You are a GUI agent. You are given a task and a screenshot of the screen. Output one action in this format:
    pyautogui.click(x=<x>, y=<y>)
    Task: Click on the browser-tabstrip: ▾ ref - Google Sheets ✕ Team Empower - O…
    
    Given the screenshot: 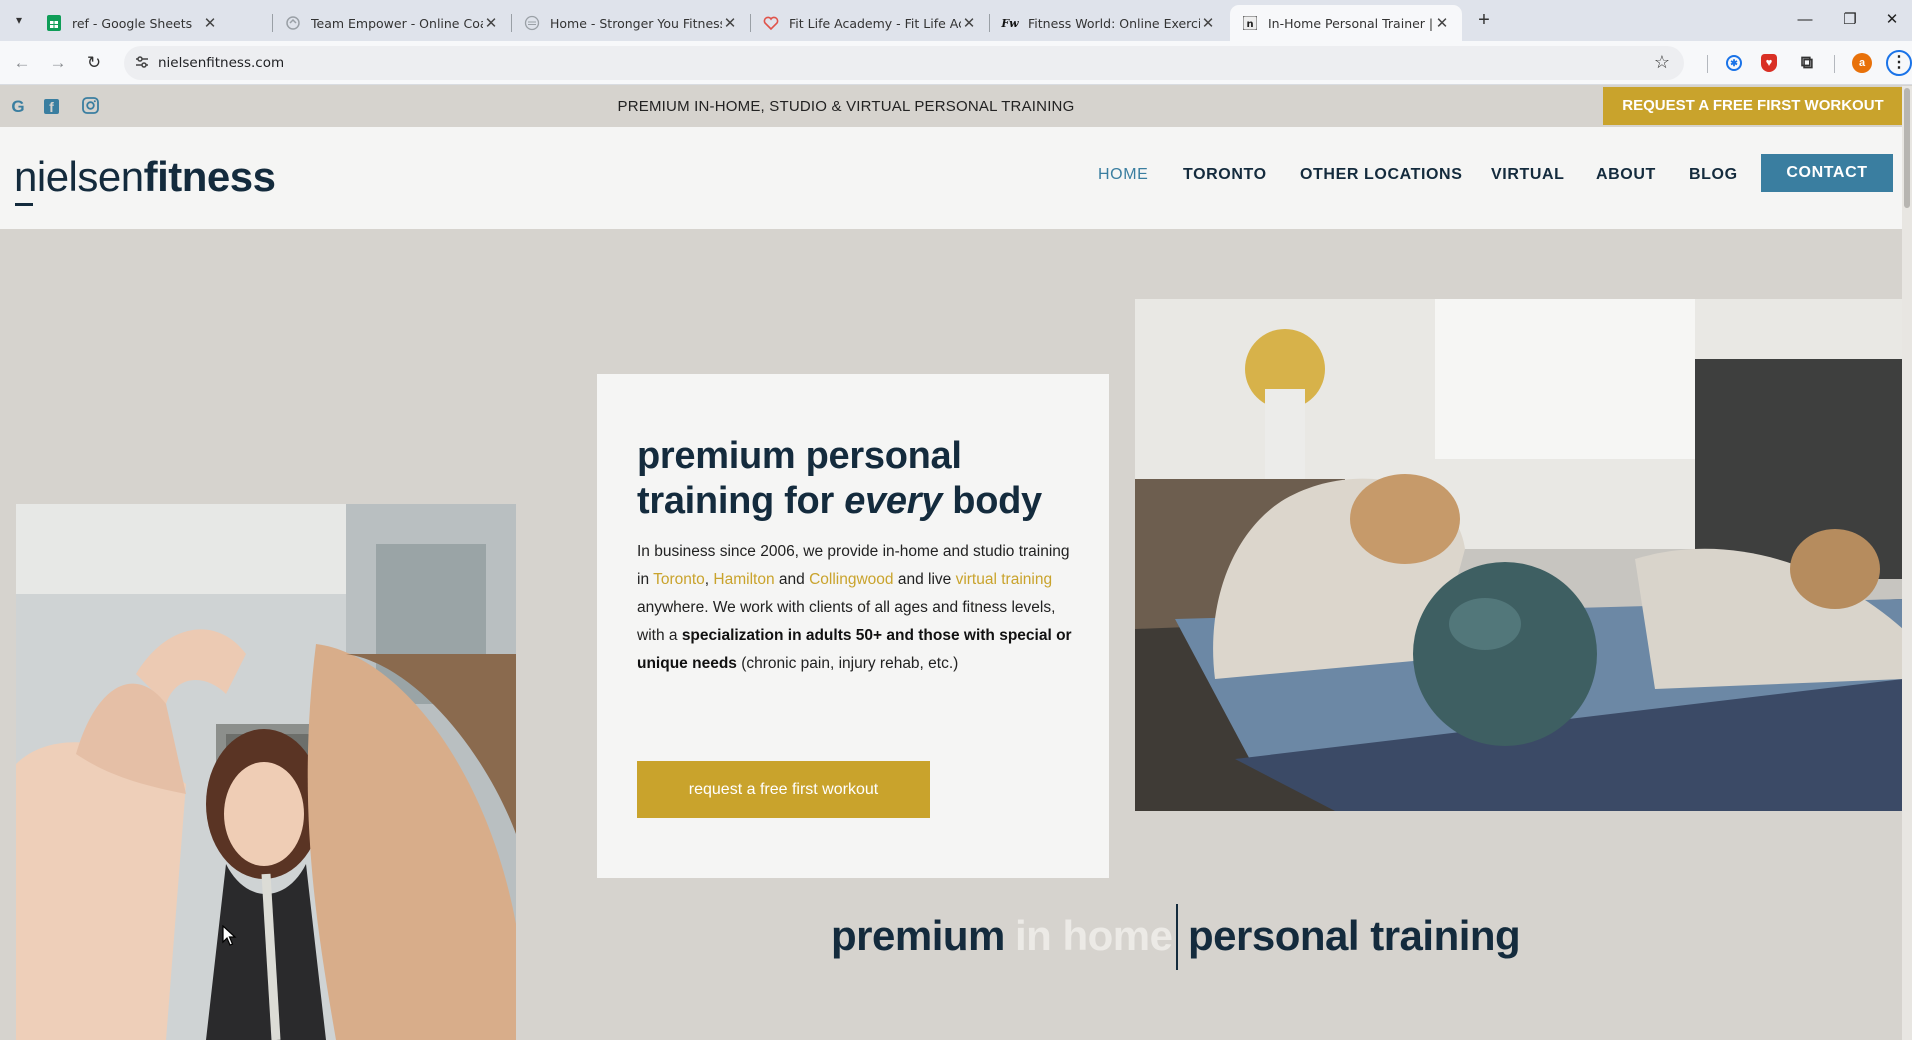 What is the action you would take?
    pyautogui.click(x=956, y=20)
    